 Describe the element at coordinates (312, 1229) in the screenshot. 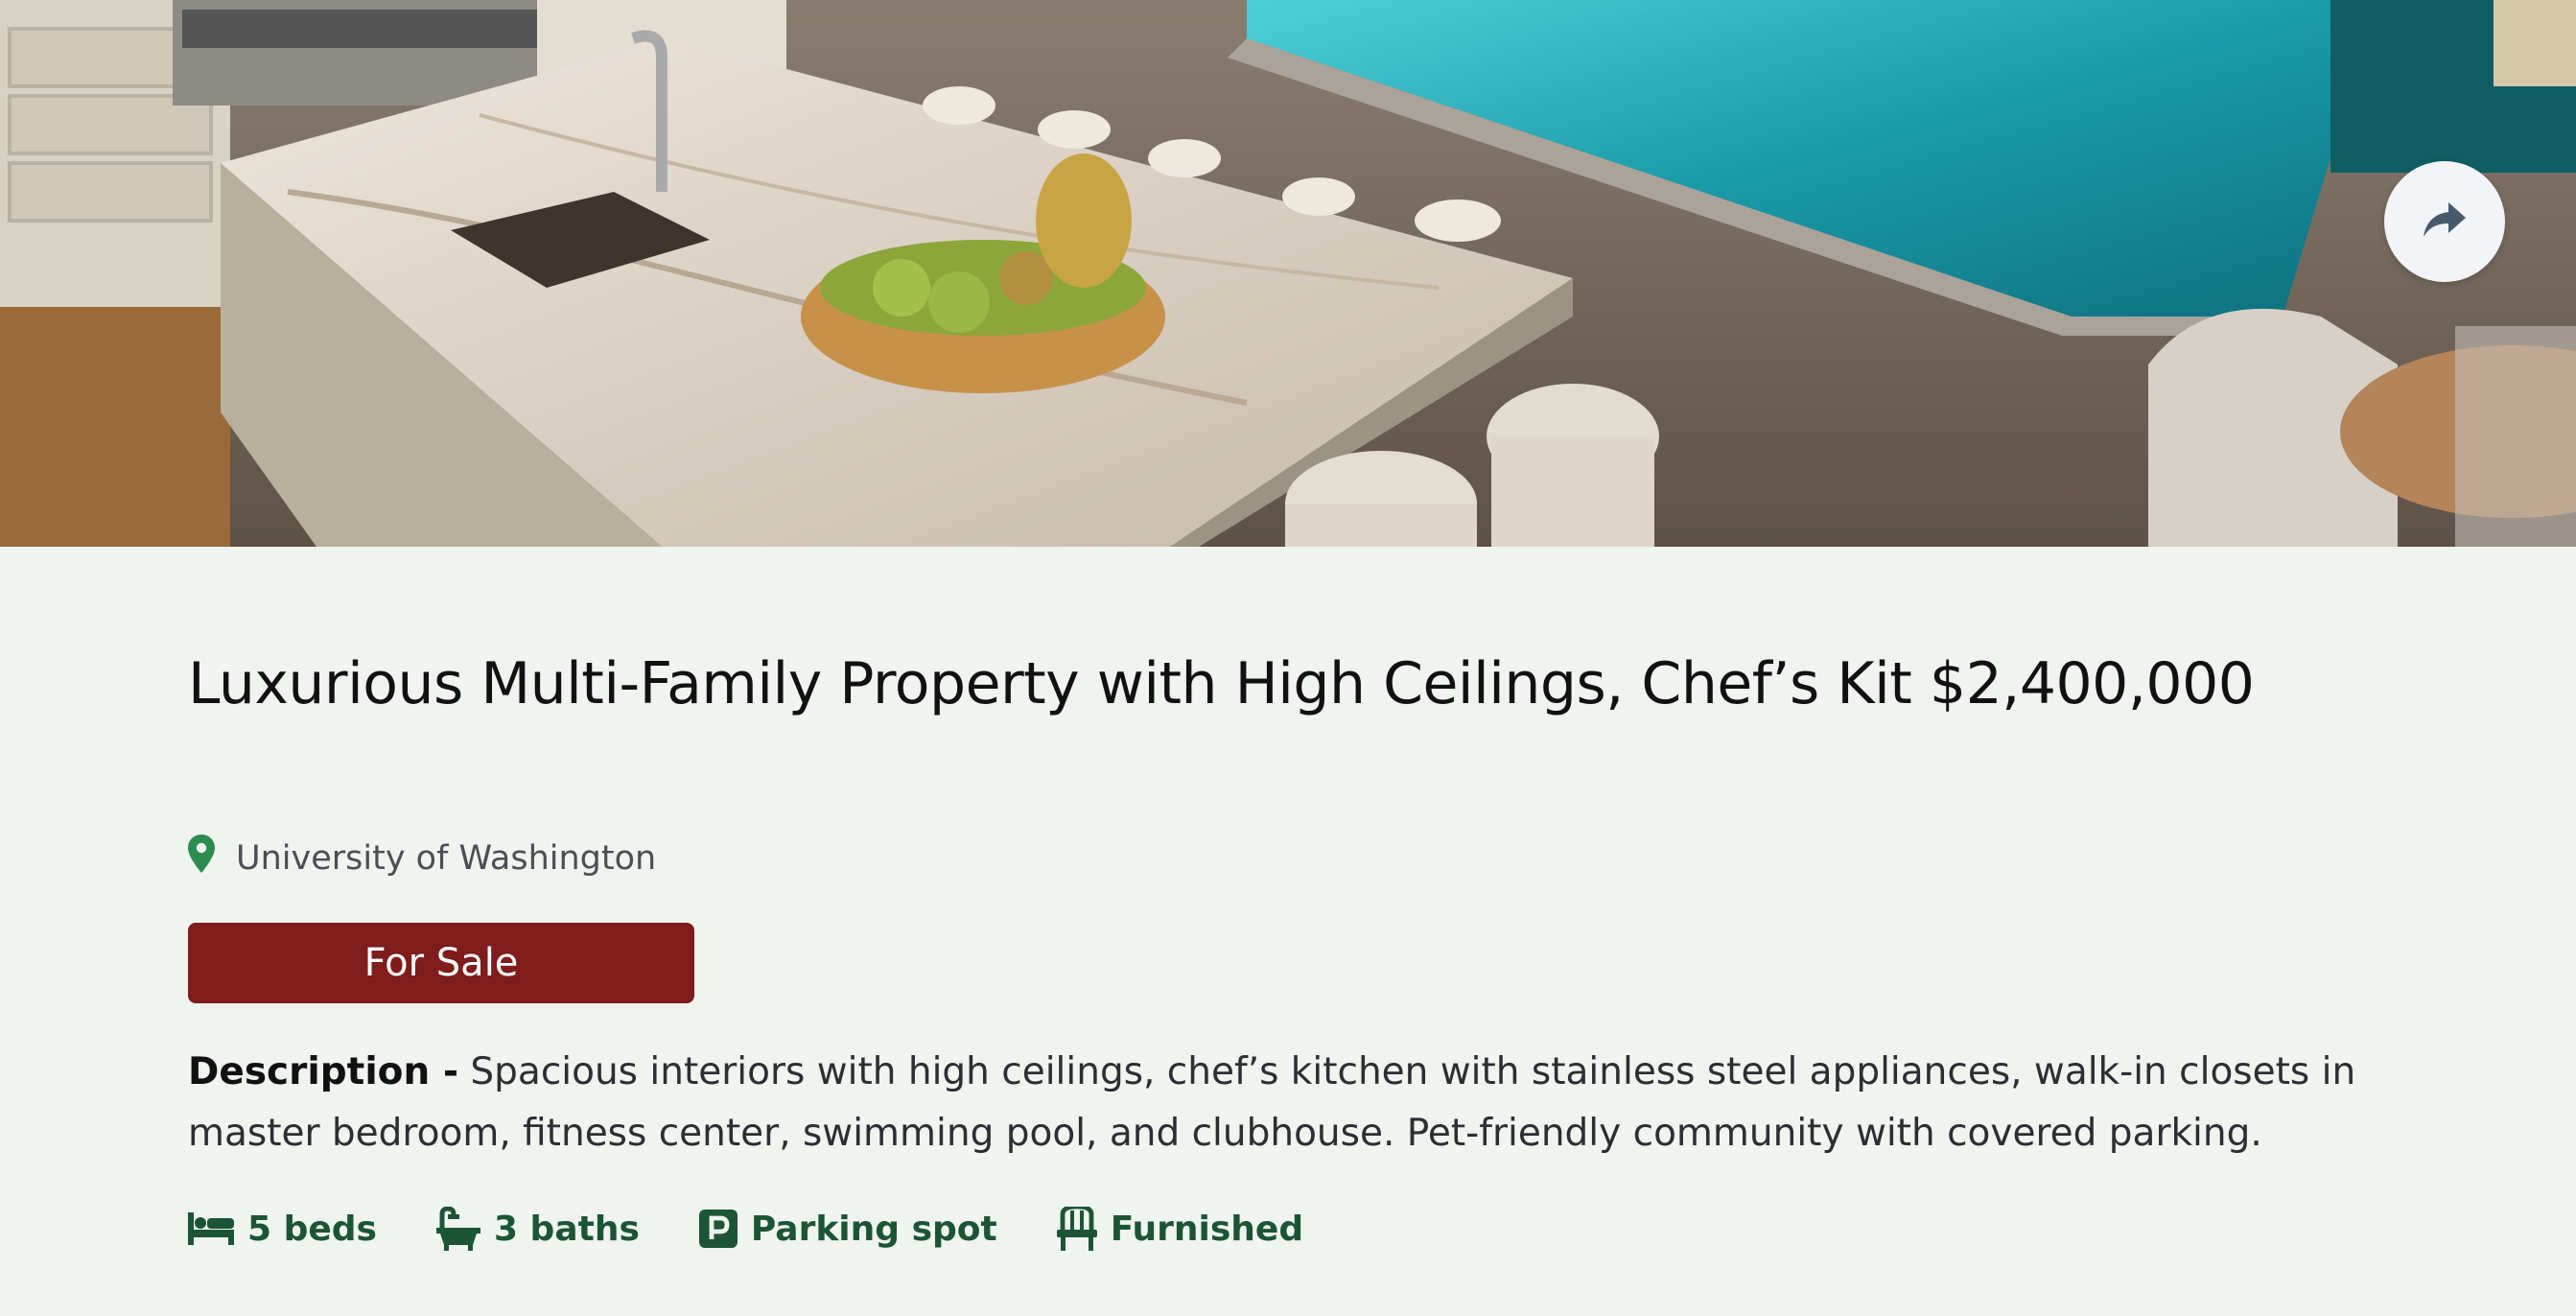

I see `feature-label: 5 beds` at that location.